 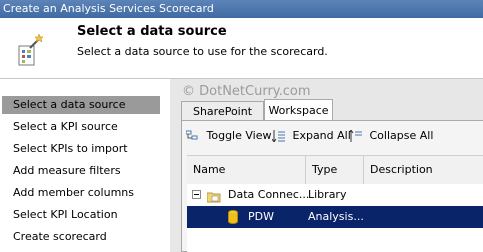 I want to click on collapse-all-label: Collapse All, so click(x=401, y=135).